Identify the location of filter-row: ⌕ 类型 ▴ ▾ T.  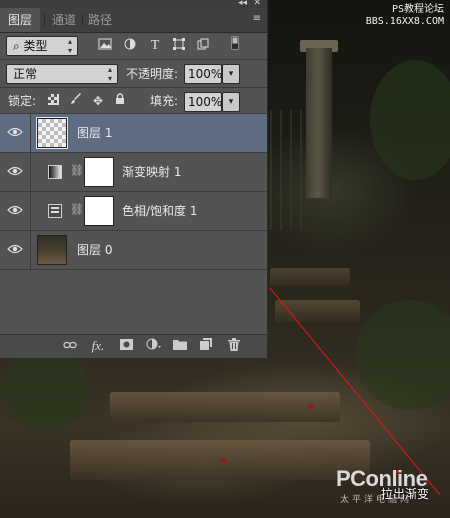
(133, 46).